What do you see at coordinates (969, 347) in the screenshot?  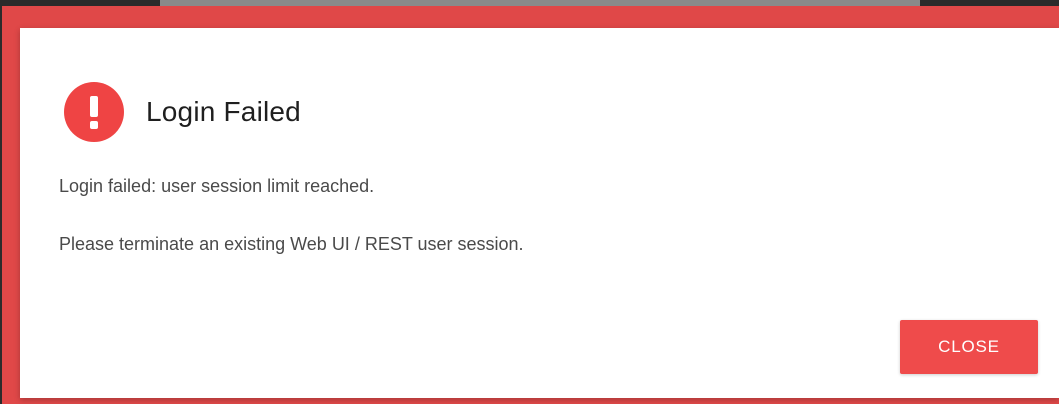 I see `close-button: CLOSE` at bounding box center [969, 347].